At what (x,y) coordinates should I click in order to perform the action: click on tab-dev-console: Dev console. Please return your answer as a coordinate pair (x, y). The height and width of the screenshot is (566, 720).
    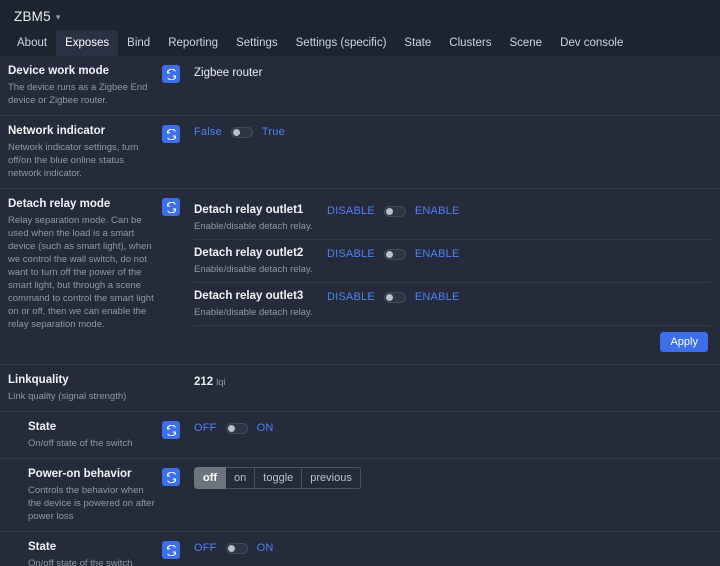
    Looking at the image, I should click on (591, 43).